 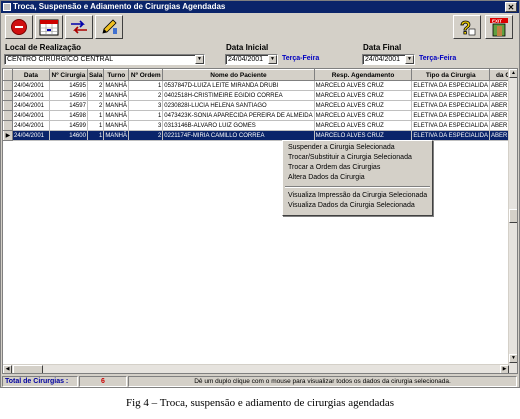 What do you see at coordinates (146, 75) in the screenshot?
I see `column-header: Nº Ordem` at bounding box center [146, 75].